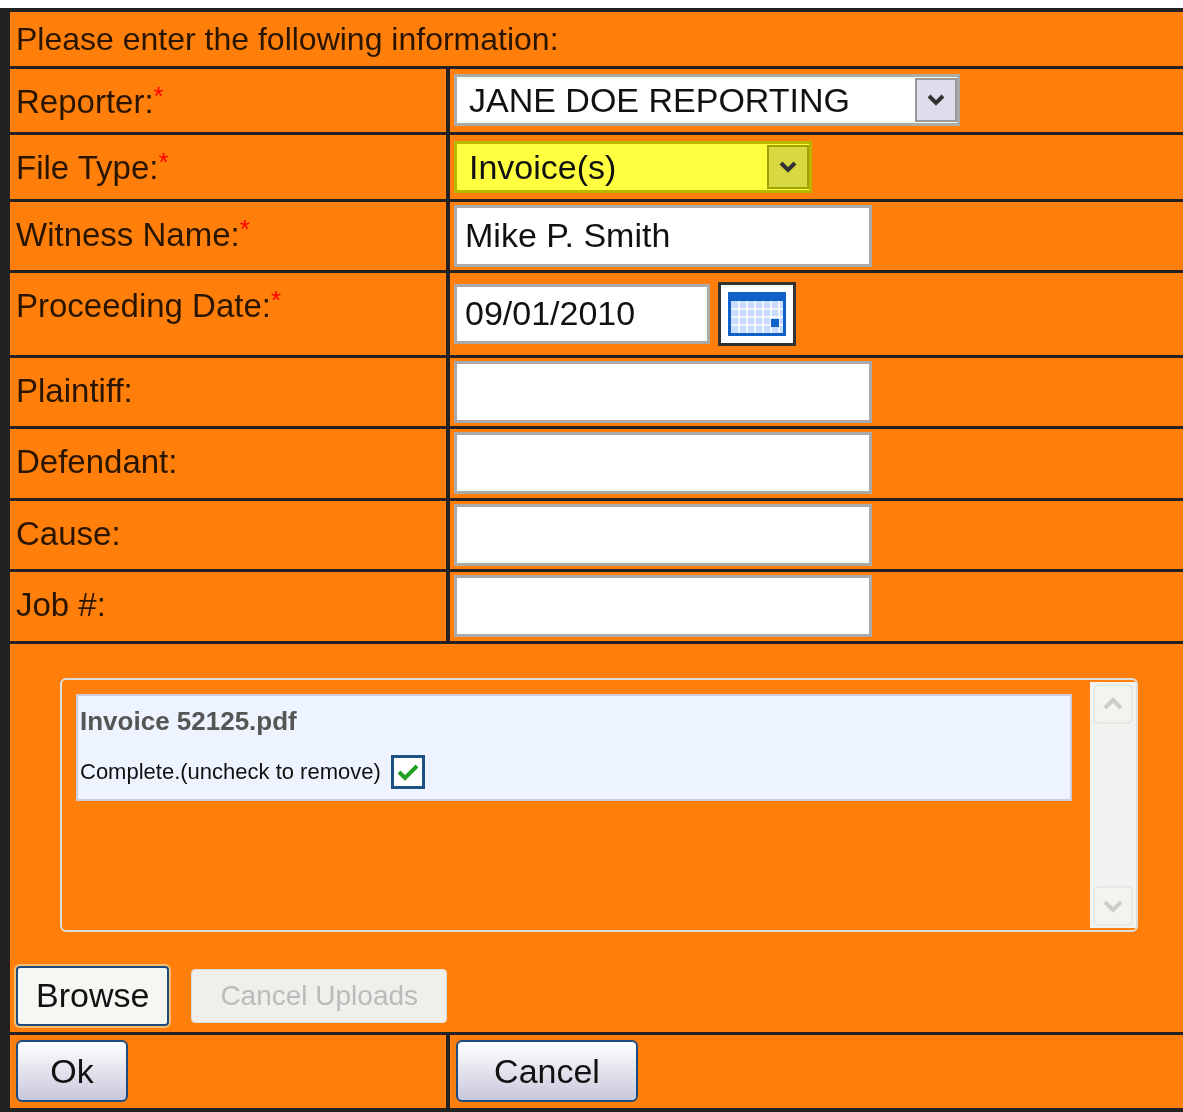 This screenshot has width=1183, height=1112. What do you see at coordinates (1113, 703) in the screenshot?
I see `scroll-up-icon` at bounding box center [1113, 703].